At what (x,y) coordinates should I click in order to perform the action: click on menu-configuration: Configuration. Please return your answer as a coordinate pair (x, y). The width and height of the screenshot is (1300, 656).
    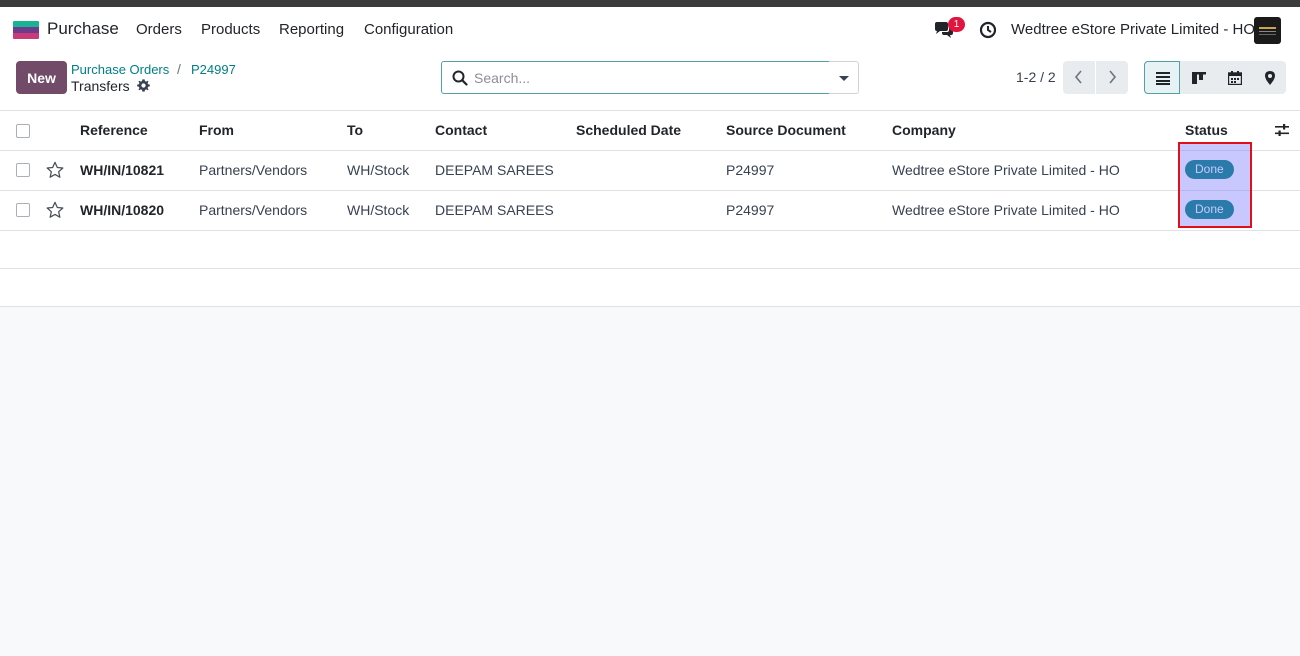
    Looking at the image, I should click on (408, 29).